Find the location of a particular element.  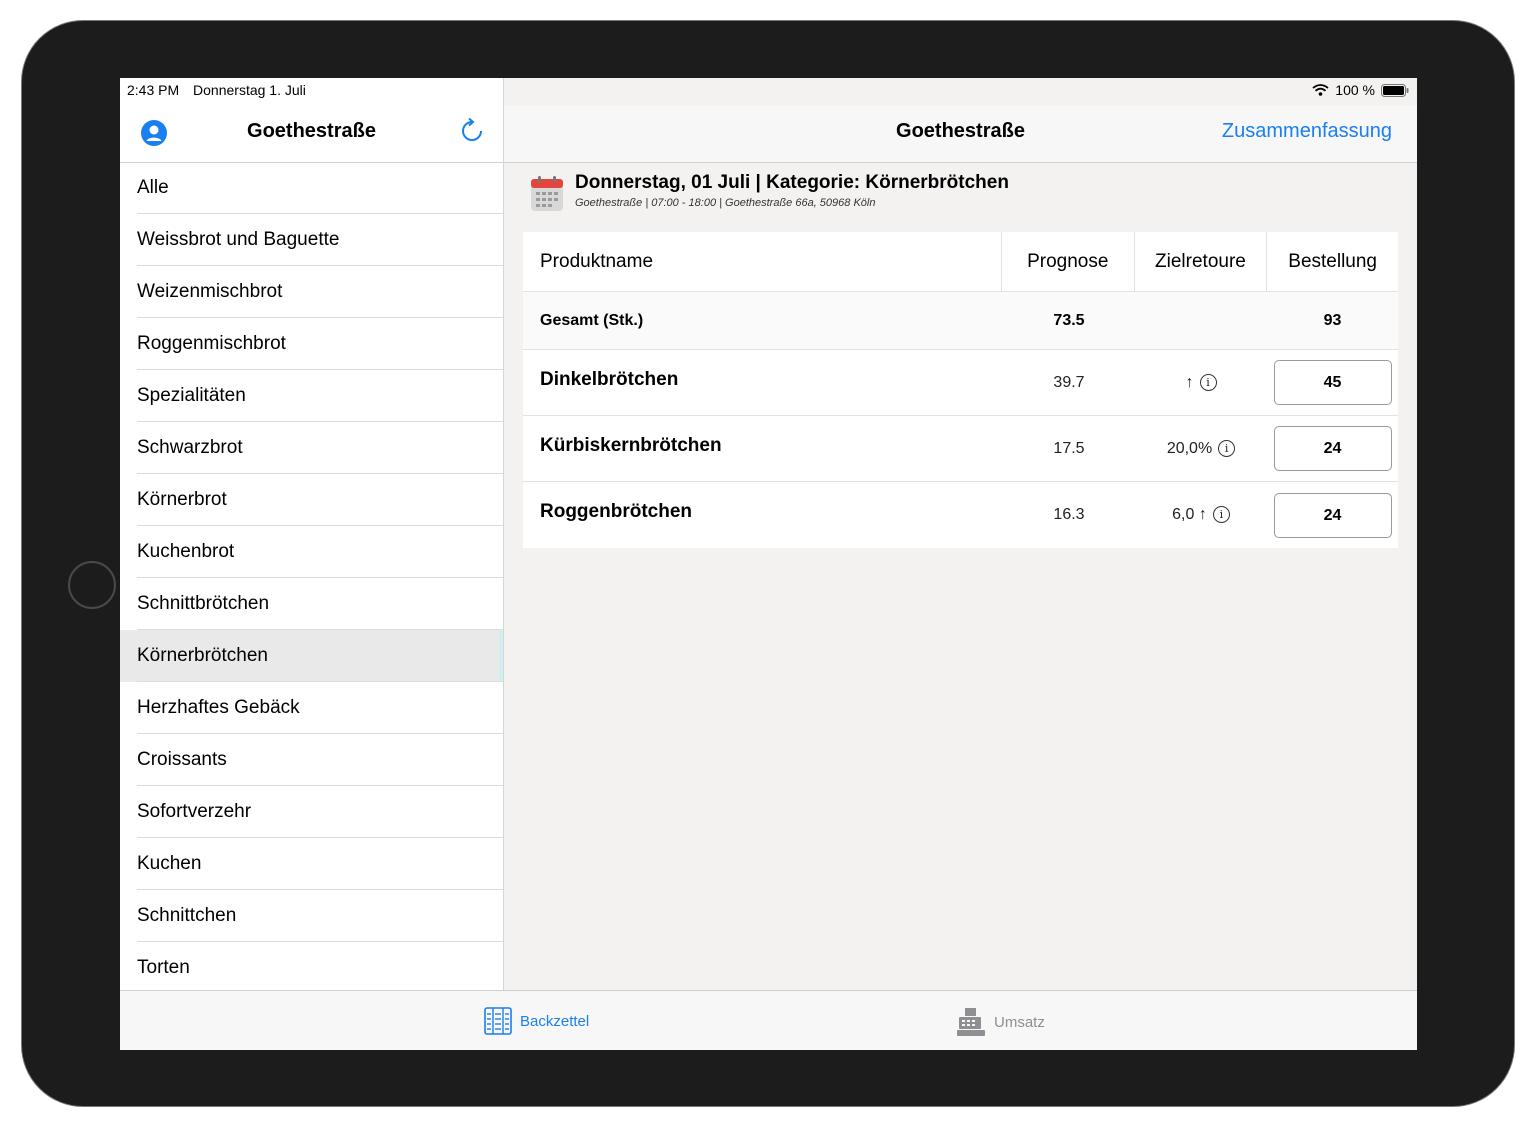

status-bar-right: 100 % is located at coordinates (1360, 90).